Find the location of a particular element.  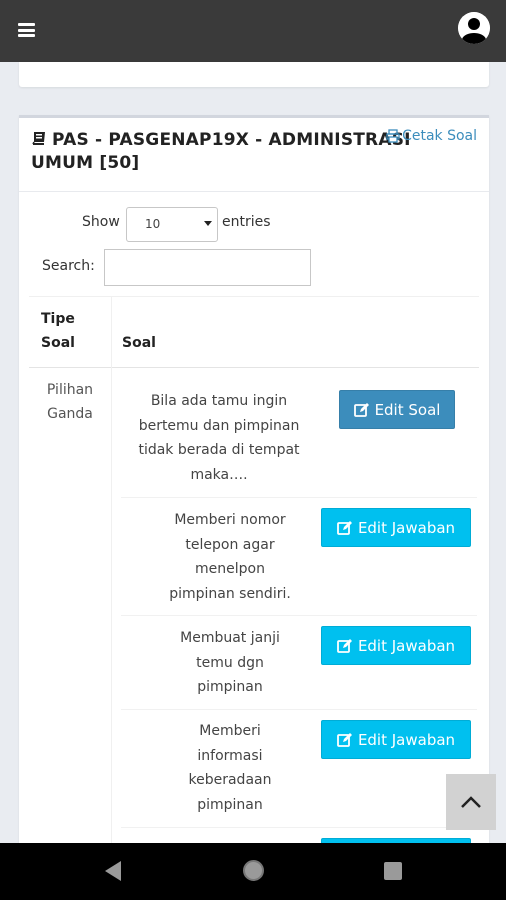

previous-card is located at coordinates (254, 74).